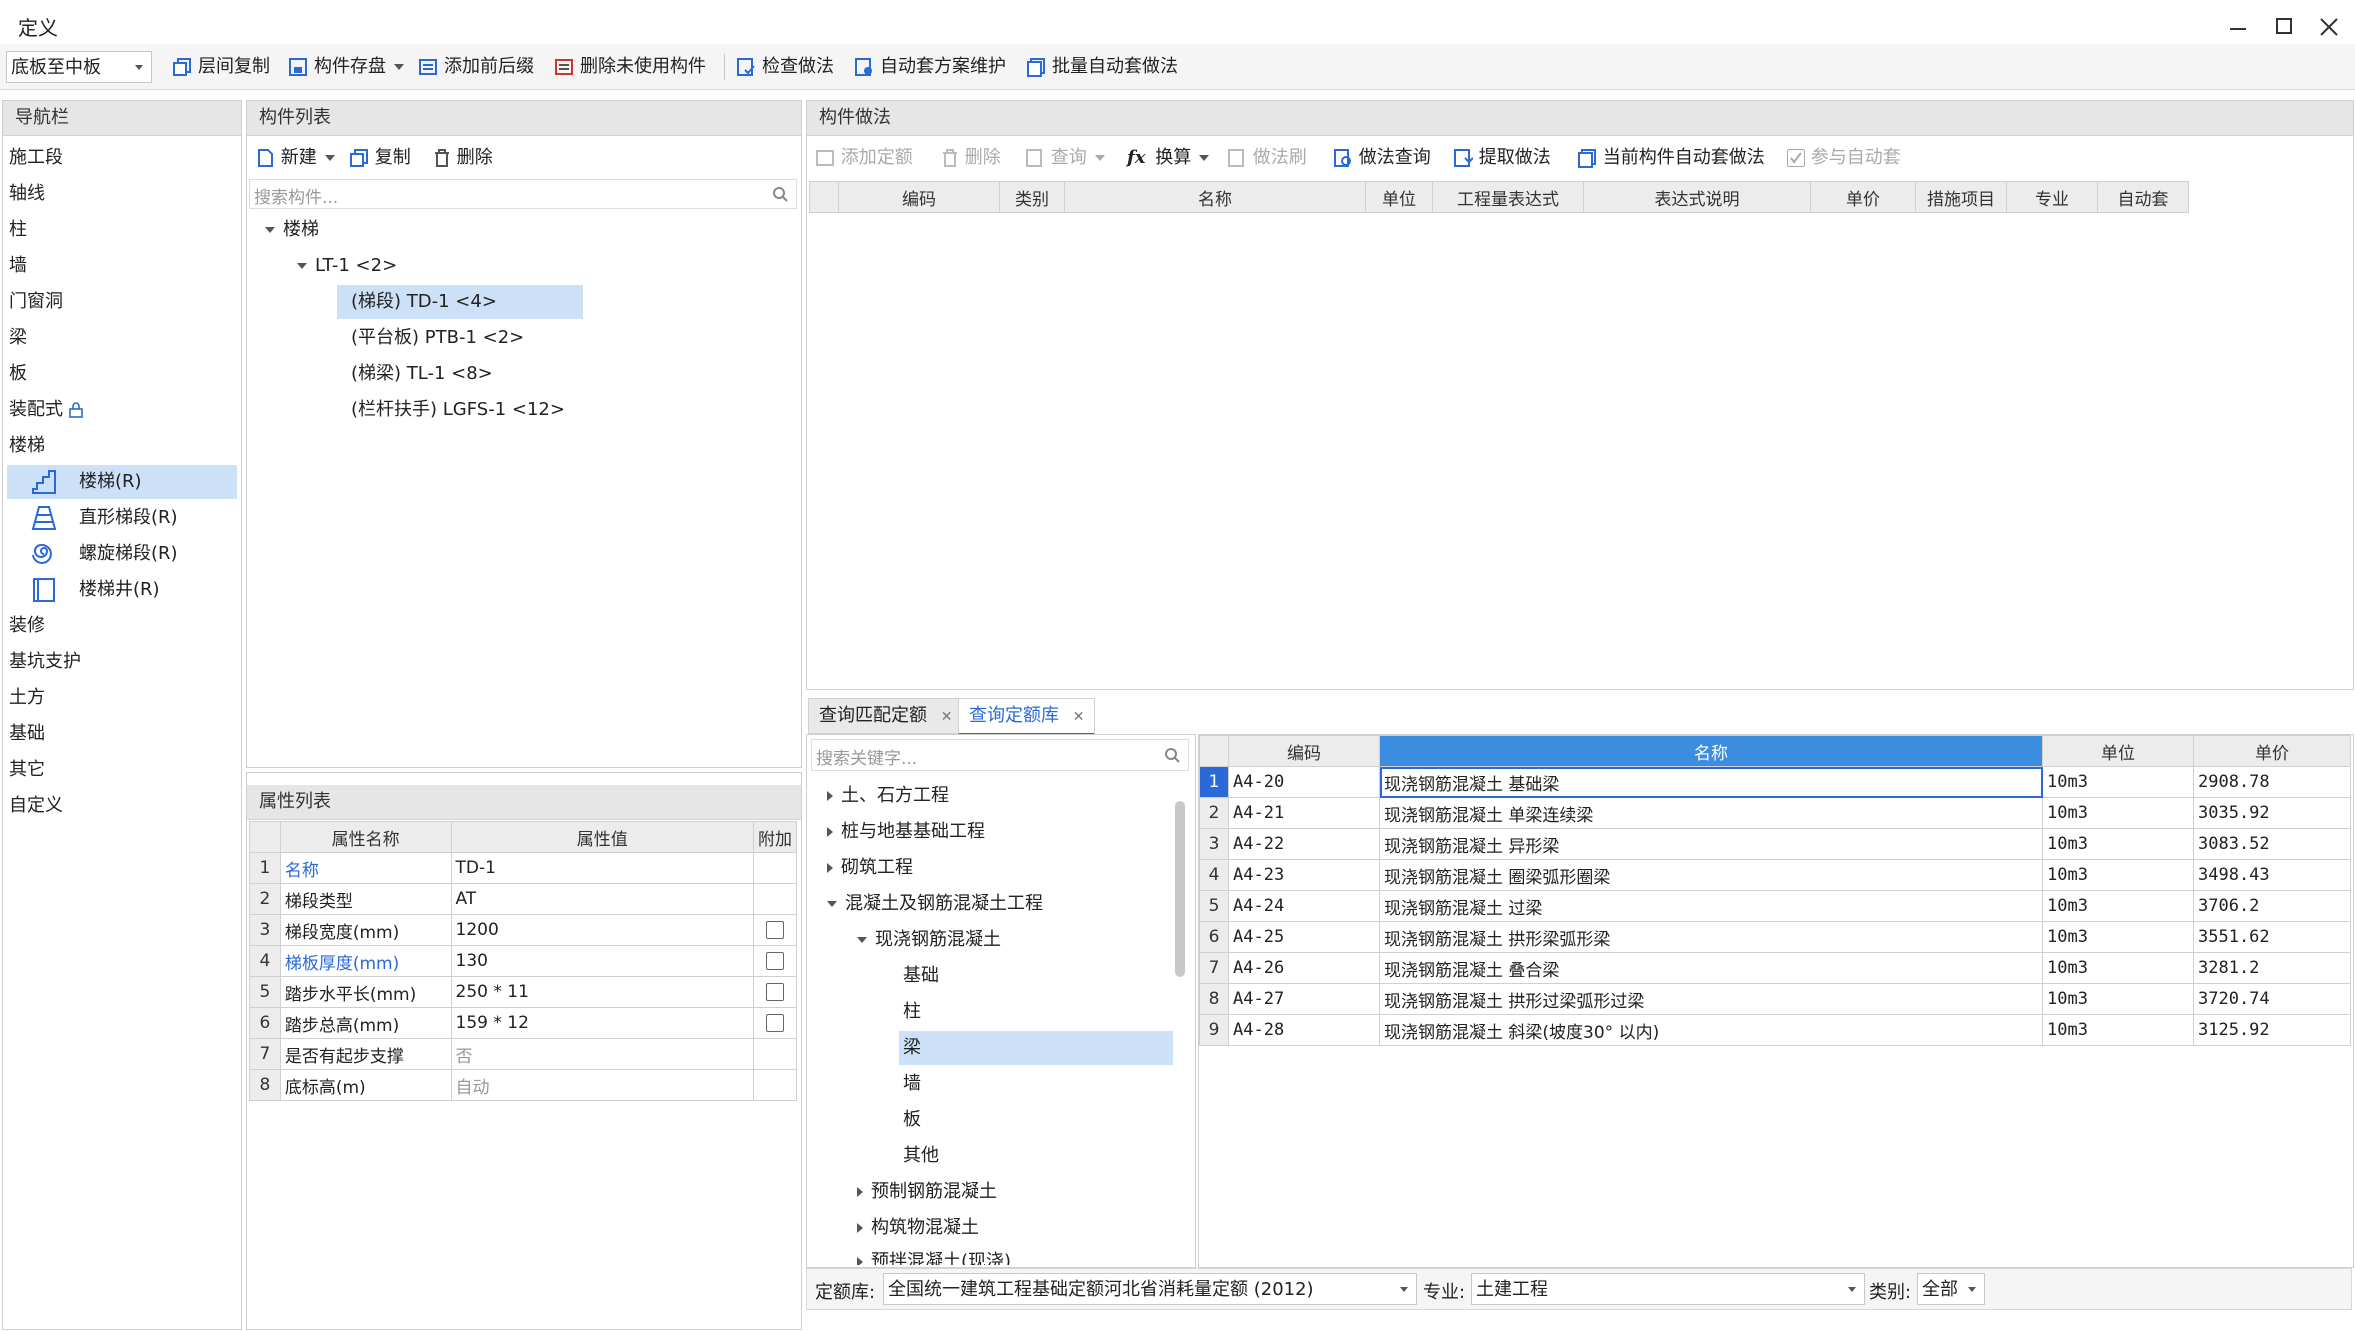 The height and width of the screenshot is (1331, 2355). I want to click on table-row: 7 是否有起步支撑 否, so click(523, 1054).